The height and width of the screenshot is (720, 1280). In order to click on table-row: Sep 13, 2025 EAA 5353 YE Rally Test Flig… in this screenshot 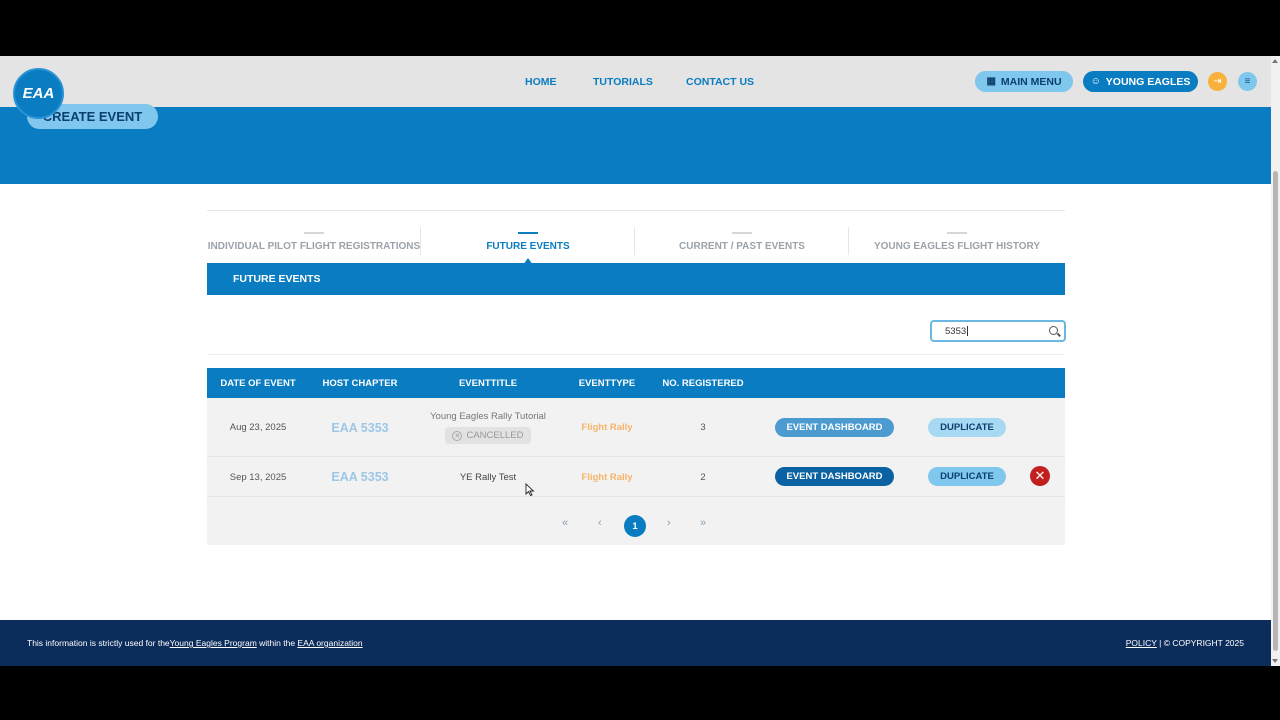, I will do `click(636, 477)`.